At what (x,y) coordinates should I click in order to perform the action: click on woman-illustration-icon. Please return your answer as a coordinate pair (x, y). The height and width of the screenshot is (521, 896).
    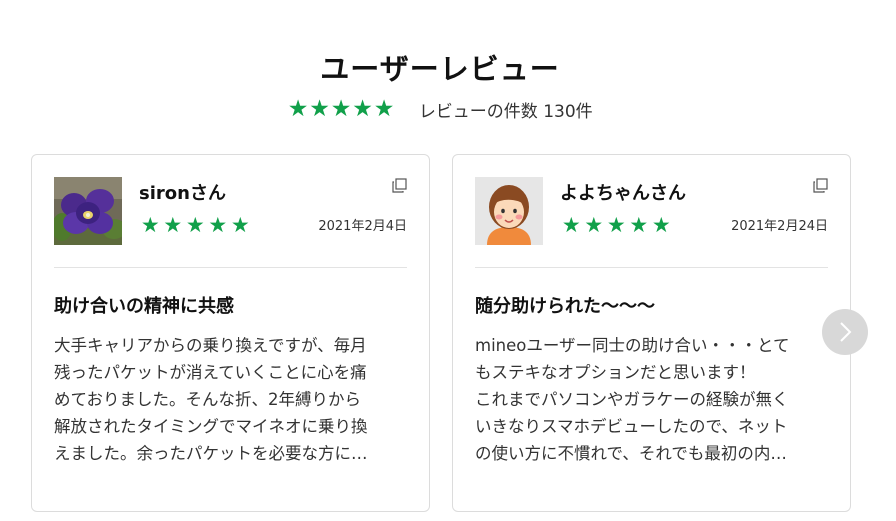
    Looking at the image, I should click on (509, 211).